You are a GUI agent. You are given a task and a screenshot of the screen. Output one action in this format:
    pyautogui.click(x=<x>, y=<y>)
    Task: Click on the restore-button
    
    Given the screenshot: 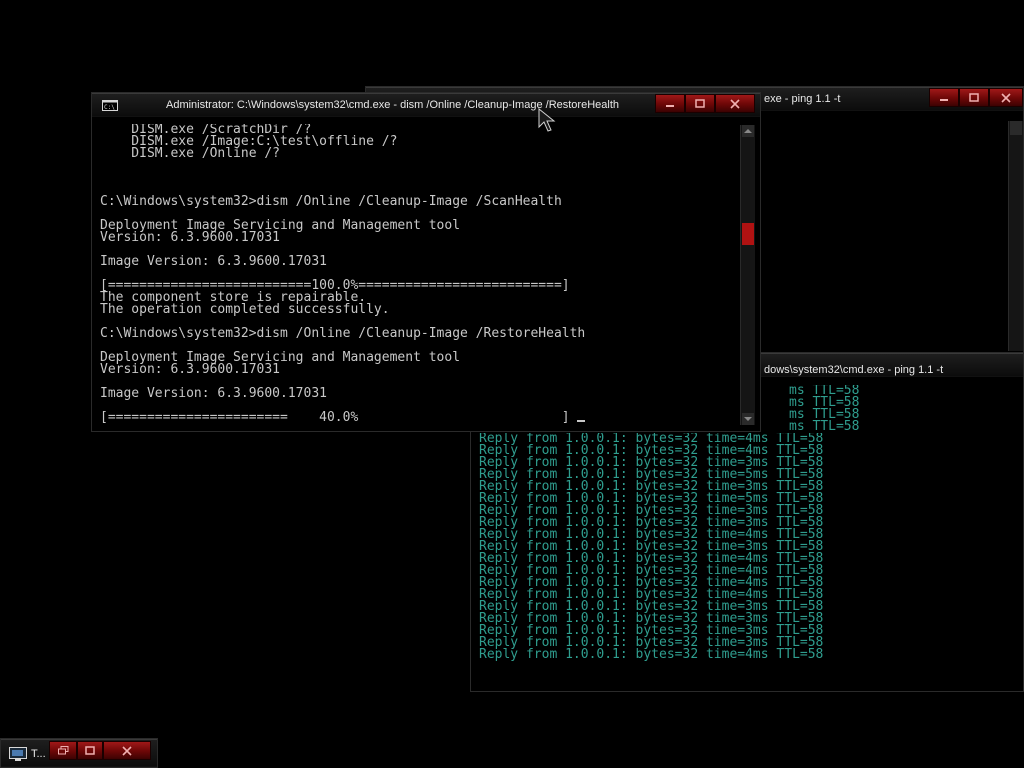 What is the action you would take?
    pyautogui.click(x=63, y=750)
    